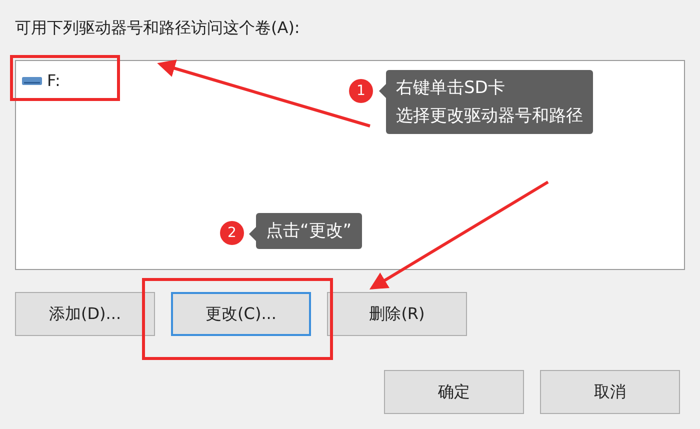  What do you see at coordinates (158, 28) in the screenshot?
I see `volume-access-label: 可用下列驱动器号和路径访问这个卷(A):` at bounding box center [158, 28].